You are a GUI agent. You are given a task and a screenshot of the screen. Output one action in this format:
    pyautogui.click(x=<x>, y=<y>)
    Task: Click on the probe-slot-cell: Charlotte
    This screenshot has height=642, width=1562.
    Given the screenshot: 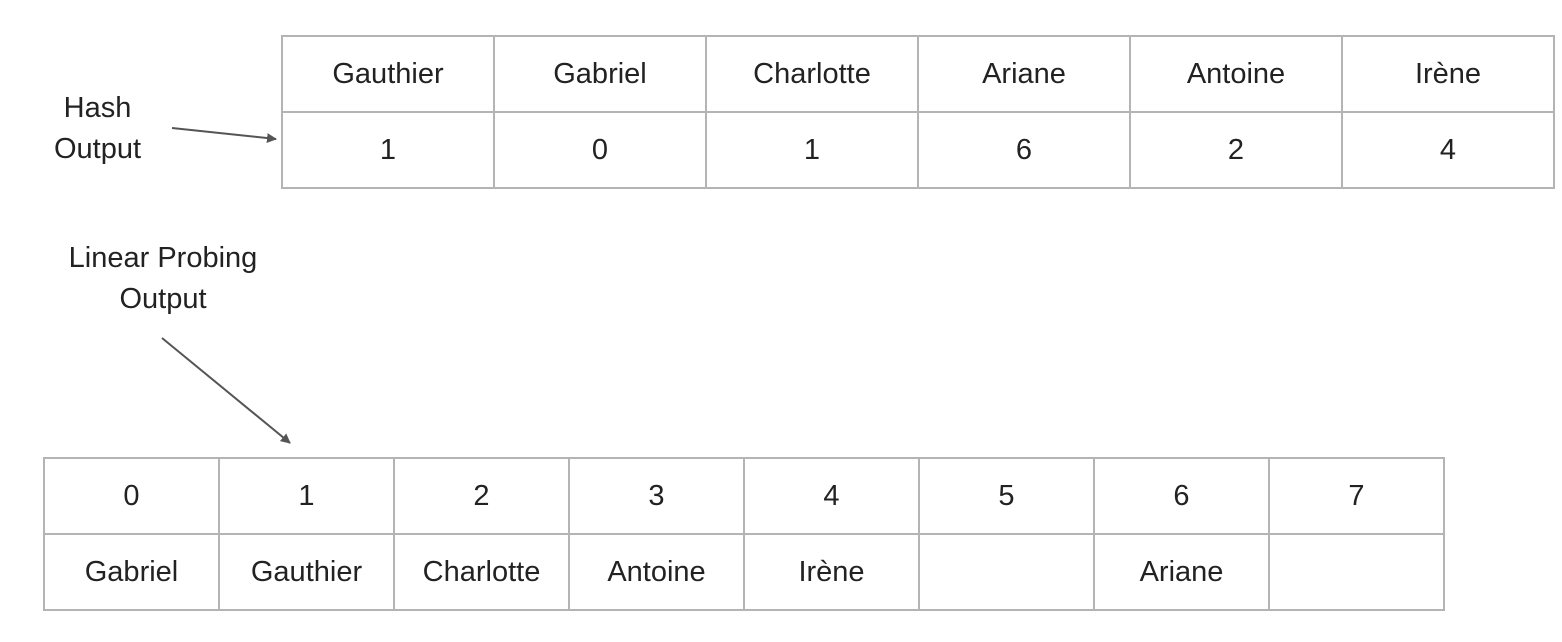 What is the action you would take?
    pyautogui.click(x=481, y=572)
    